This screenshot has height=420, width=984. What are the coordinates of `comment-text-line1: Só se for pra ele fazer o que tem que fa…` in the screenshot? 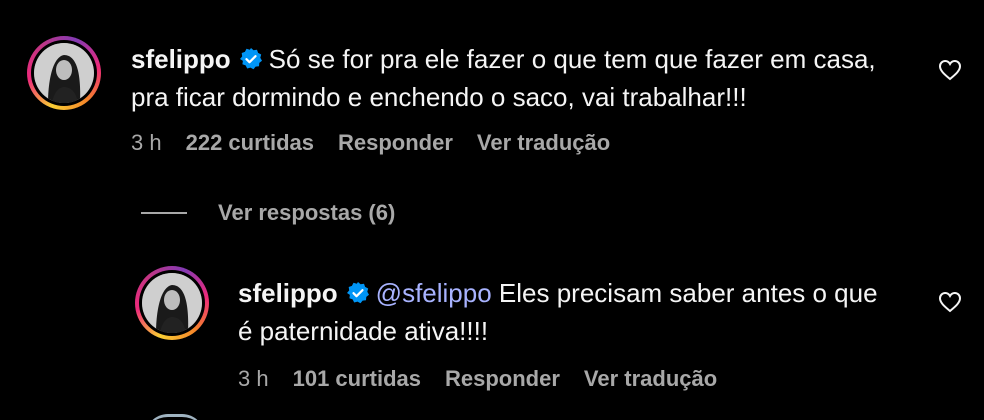 It's located at (572, 59).